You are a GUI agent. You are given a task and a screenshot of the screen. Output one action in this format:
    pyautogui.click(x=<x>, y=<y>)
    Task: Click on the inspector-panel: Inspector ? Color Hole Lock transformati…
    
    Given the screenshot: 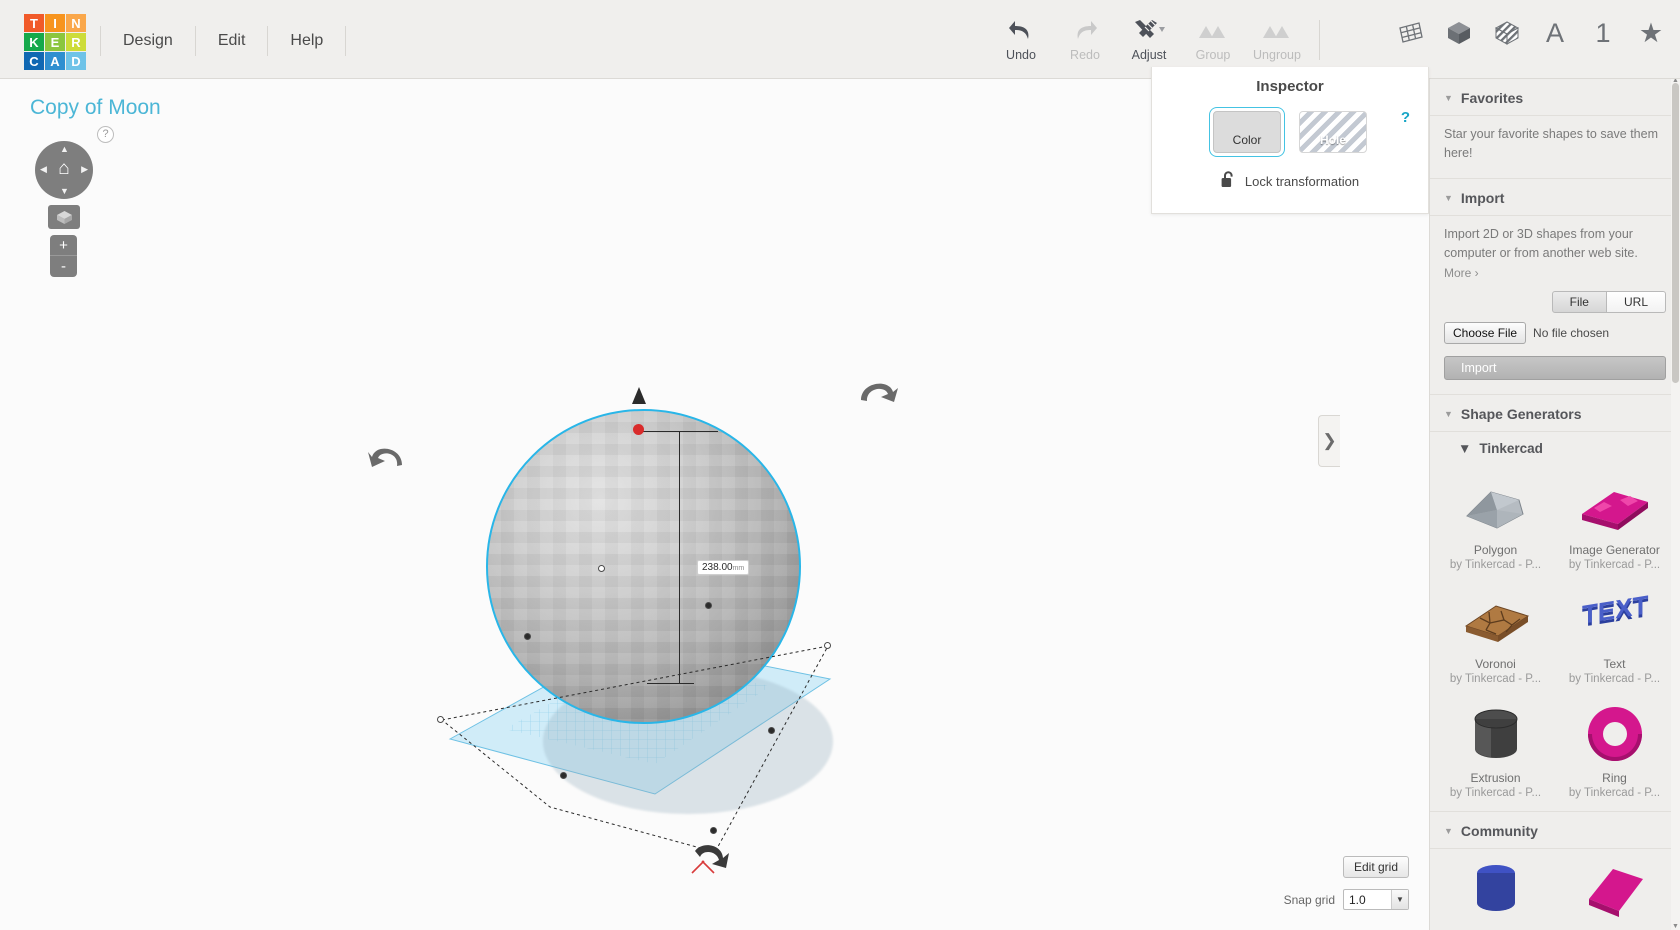 What is the action you would take?
    pyautogui.click(x=1290, y=140)
    